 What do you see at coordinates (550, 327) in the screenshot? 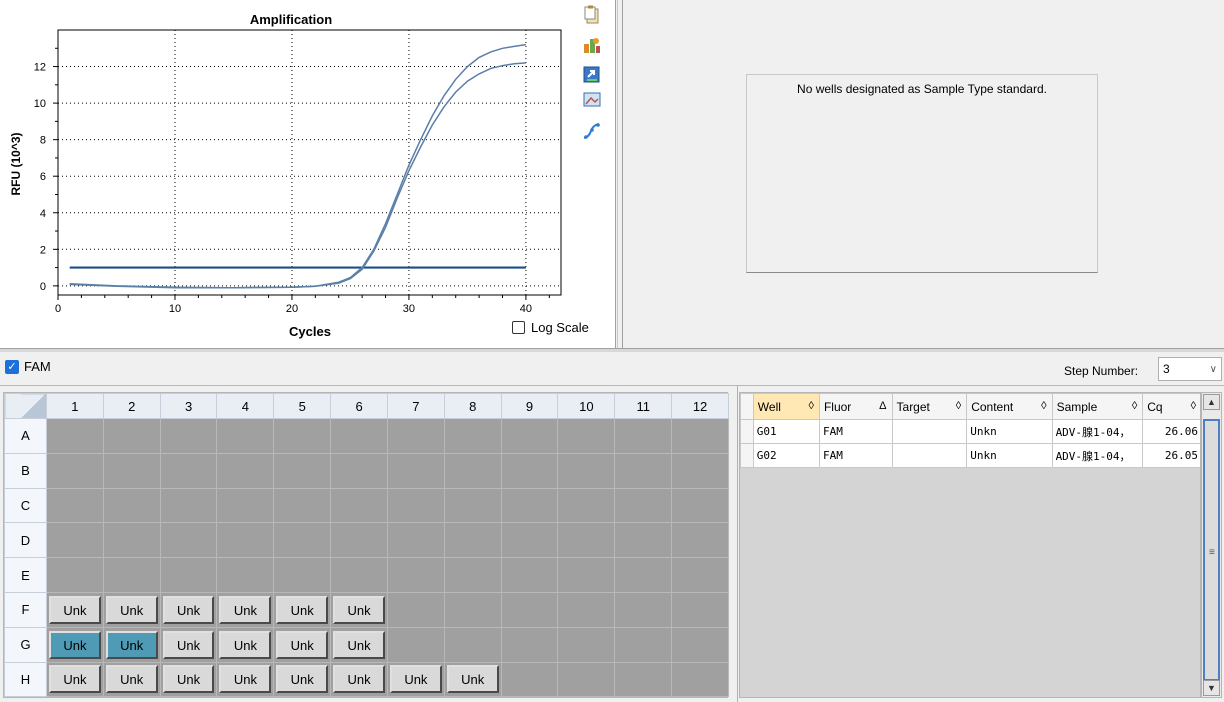
I see `log-scale-checkbox: Log Scale` at bounding box center [550, 327].